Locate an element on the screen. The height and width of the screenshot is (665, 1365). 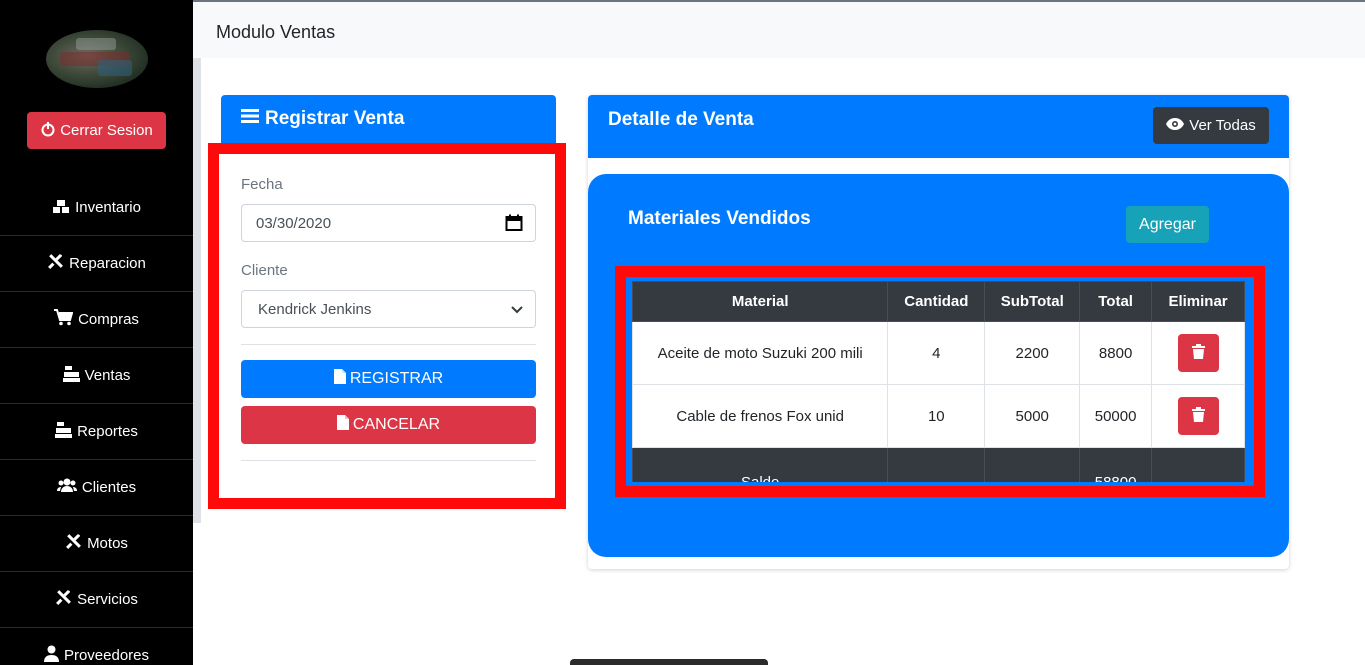
material-cell: Aceite de moto Suzuki 200 mili is located at coordinates (760, 353).